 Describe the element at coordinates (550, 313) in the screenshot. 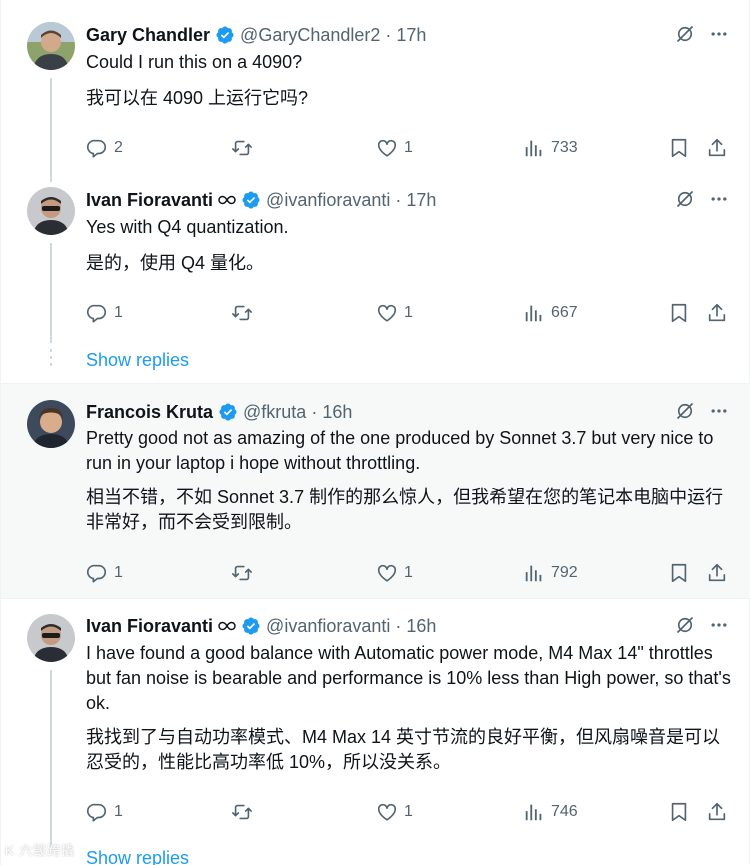

I see `views-button: 667` at that location.